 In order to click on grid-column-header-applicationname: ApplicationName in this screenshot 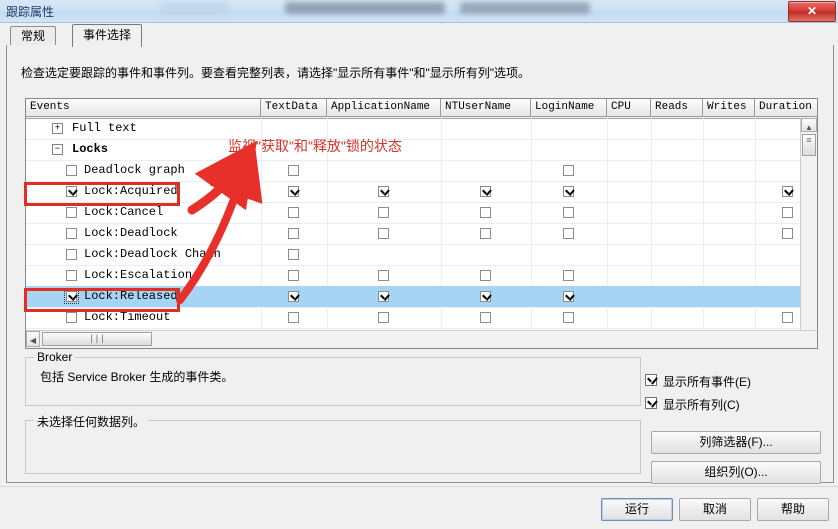, I will do `click(384, 108)`.